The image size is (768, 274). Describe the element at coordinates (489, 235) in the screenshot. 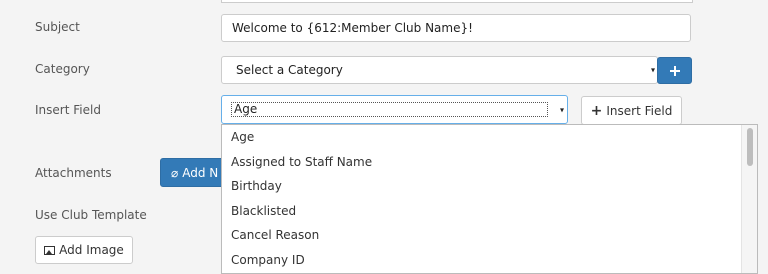

I see `dropdown-option: Cancel Reason` at that location.